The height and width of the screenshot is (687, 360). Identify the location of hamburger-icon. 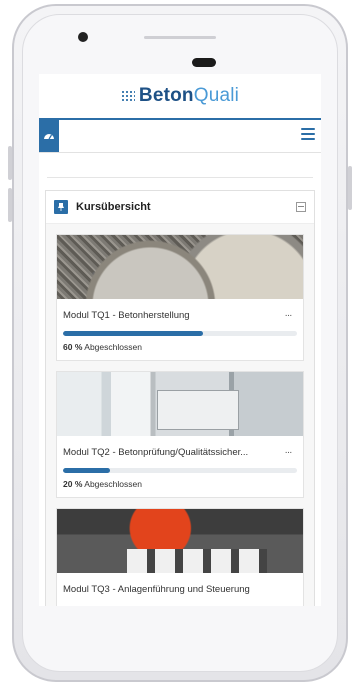
(308, 129).